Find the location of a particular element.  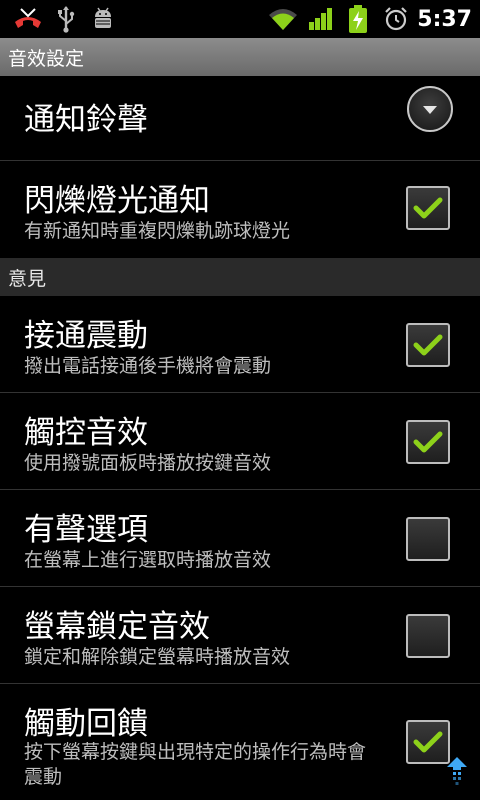

item-summary: 鎖定和解除鎖定螢幕時播放音效 is located at coordinates (157, 657).